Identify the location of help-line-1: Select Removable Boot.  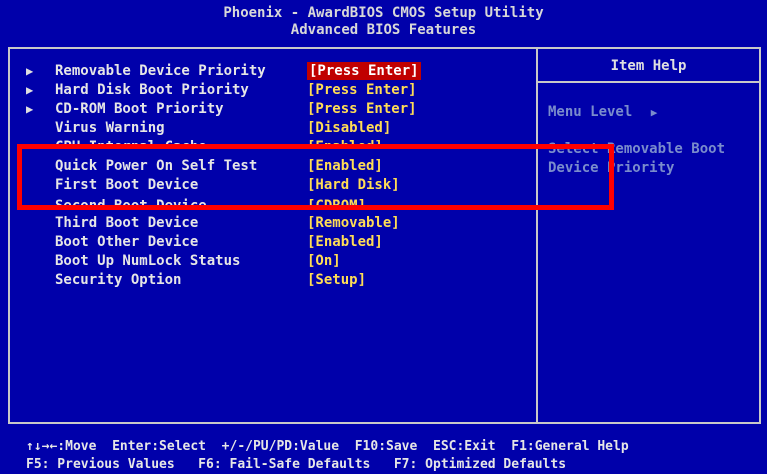
(637, 149).